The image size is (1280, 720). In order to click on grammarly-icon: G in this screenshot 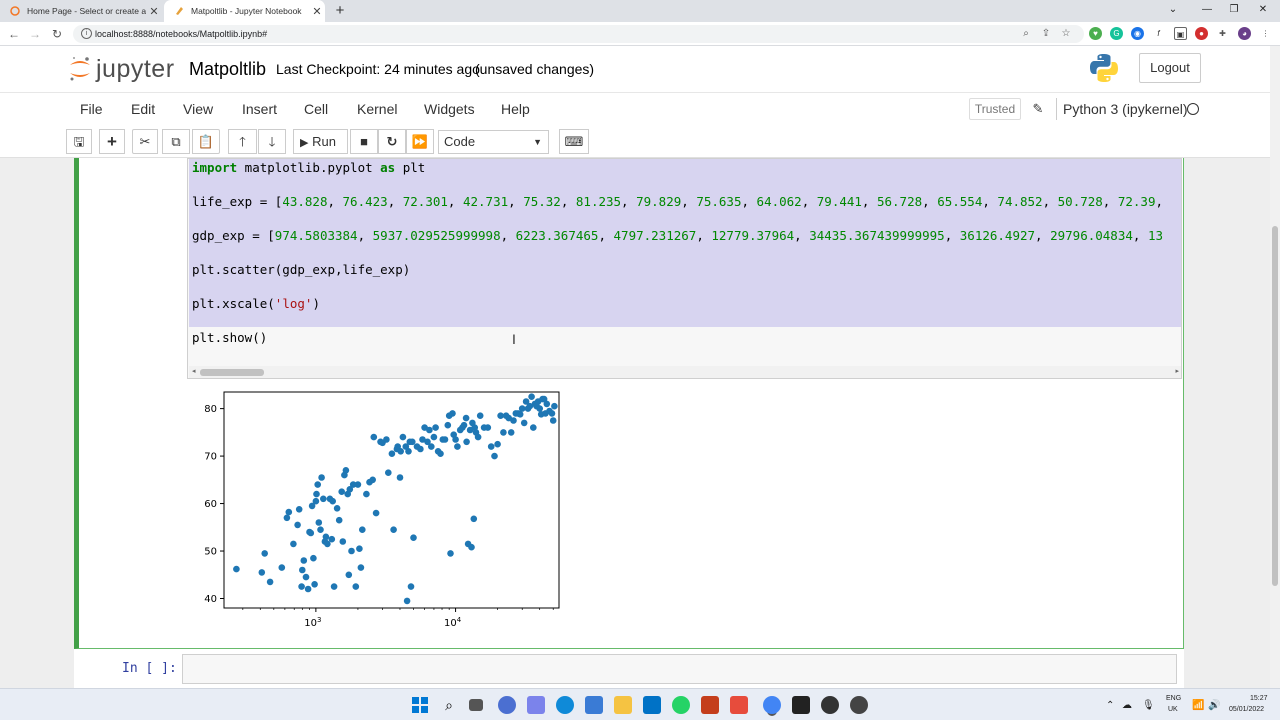, I will do `click(1116, 33)`.